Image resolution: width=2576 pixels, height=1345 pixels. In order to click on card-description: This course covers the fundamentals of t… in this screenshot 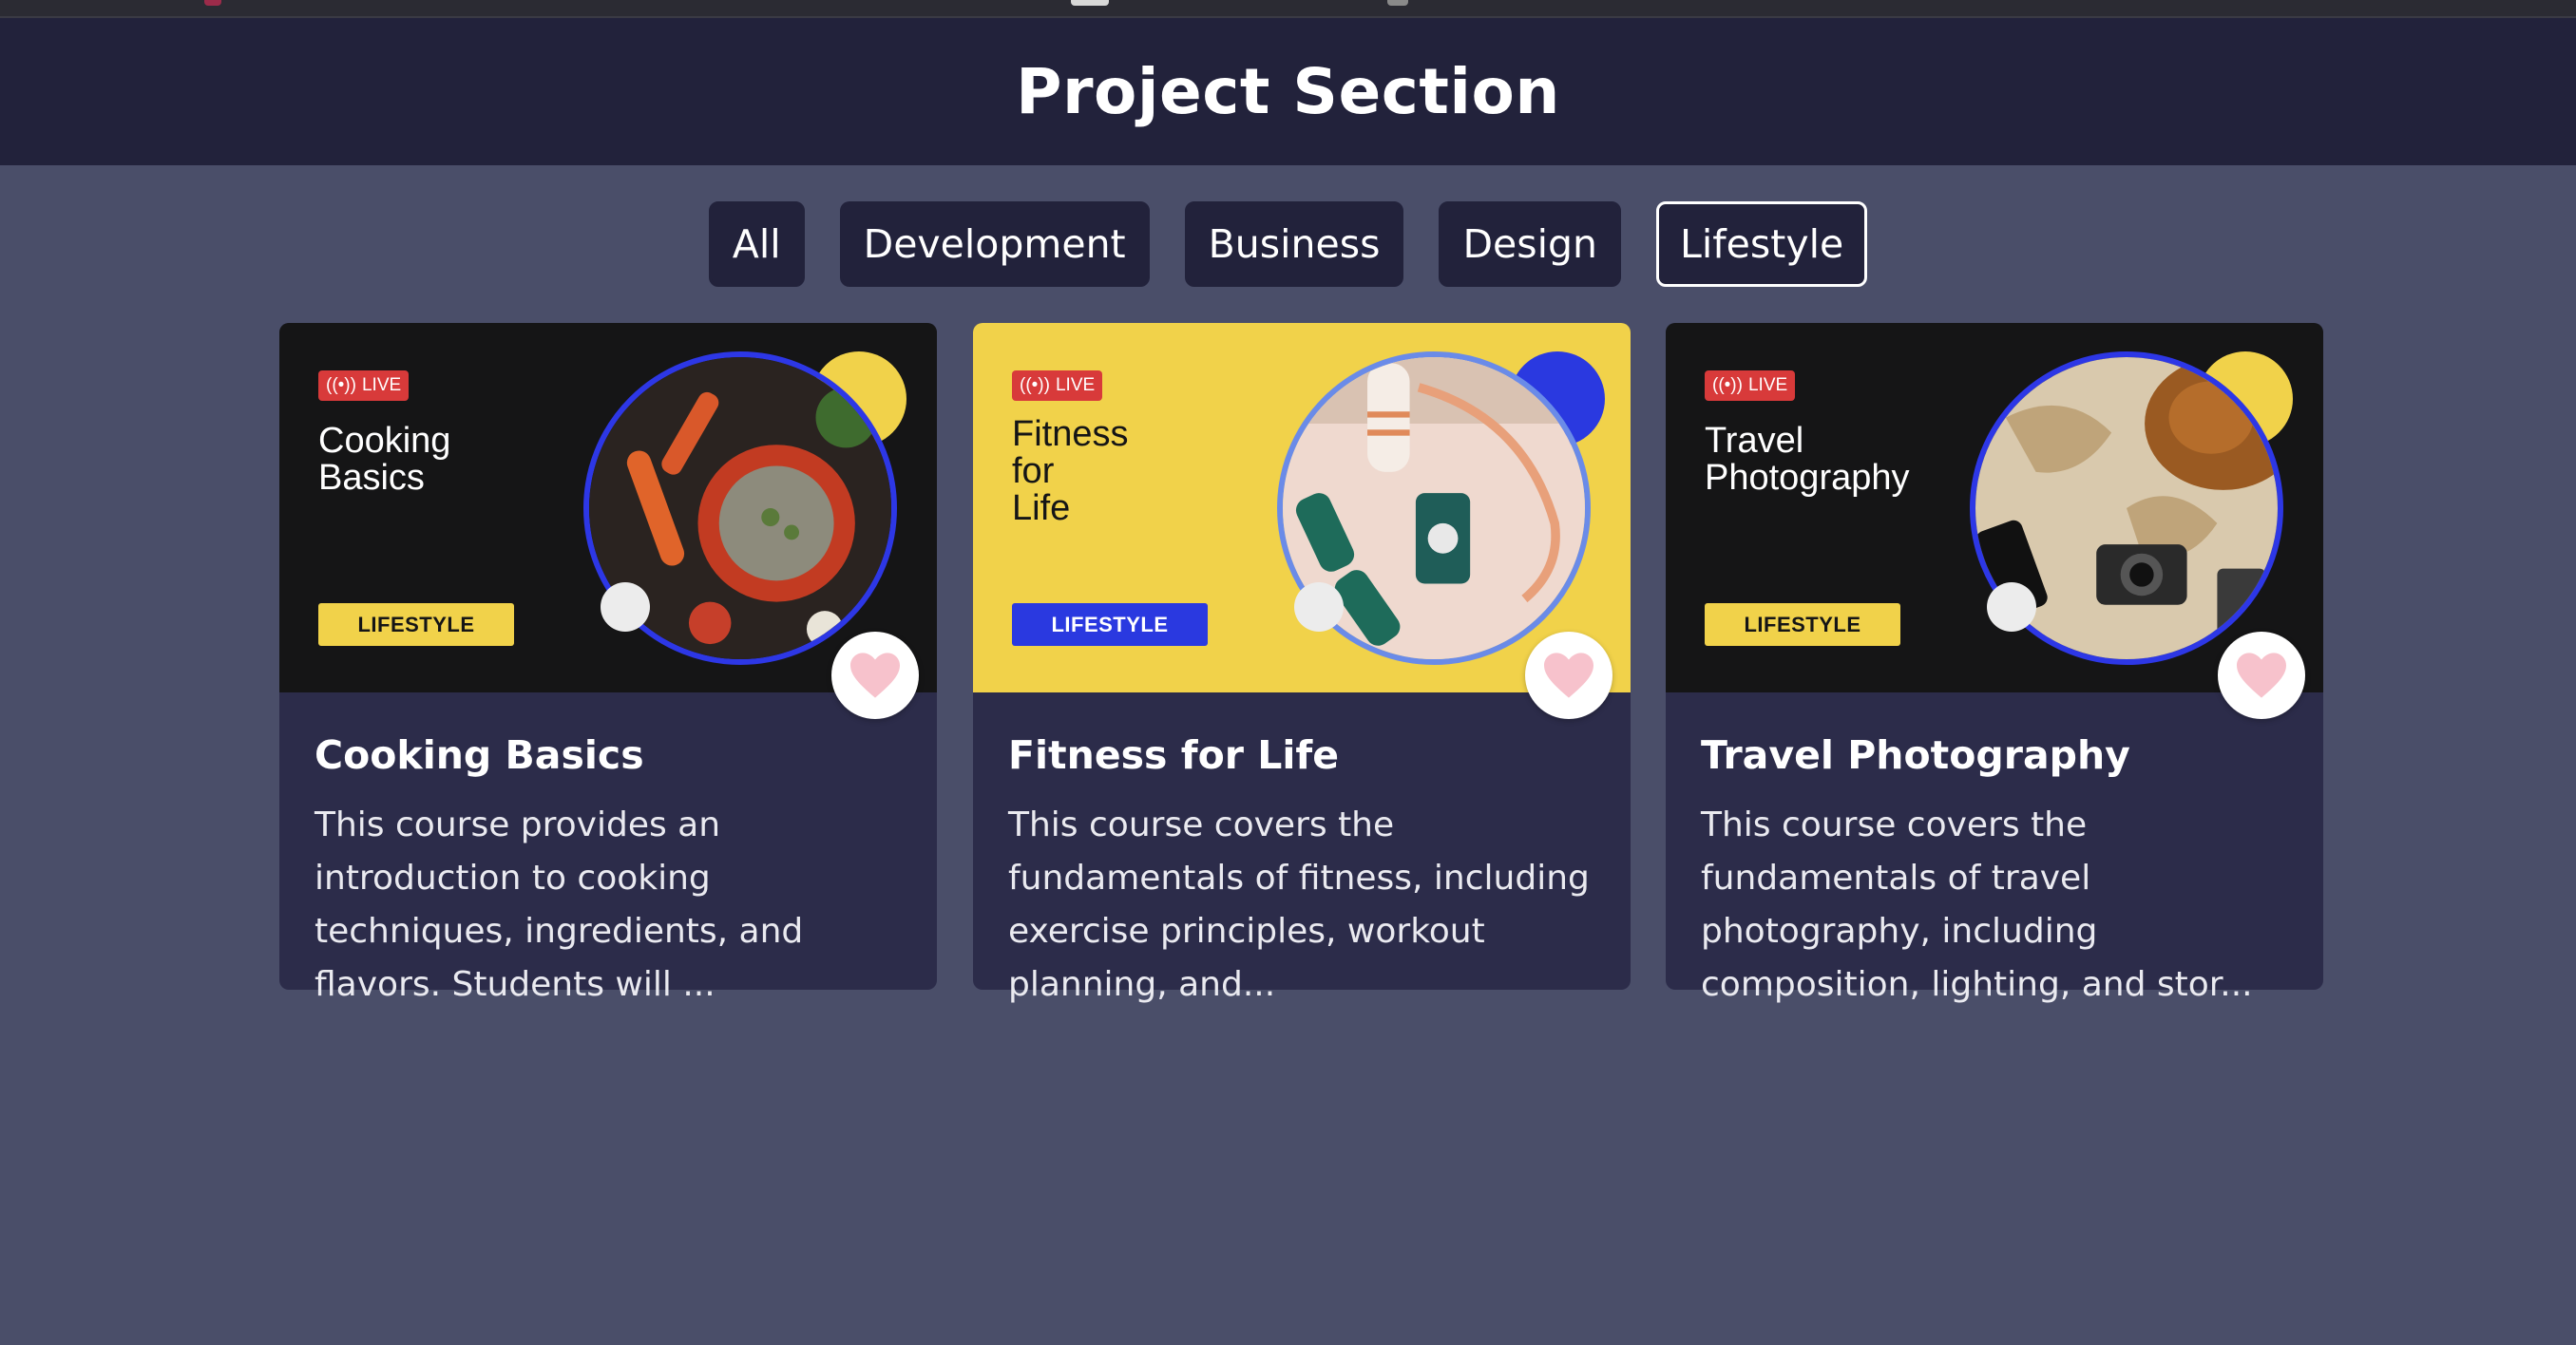, I will do `click(1977, 904)`.